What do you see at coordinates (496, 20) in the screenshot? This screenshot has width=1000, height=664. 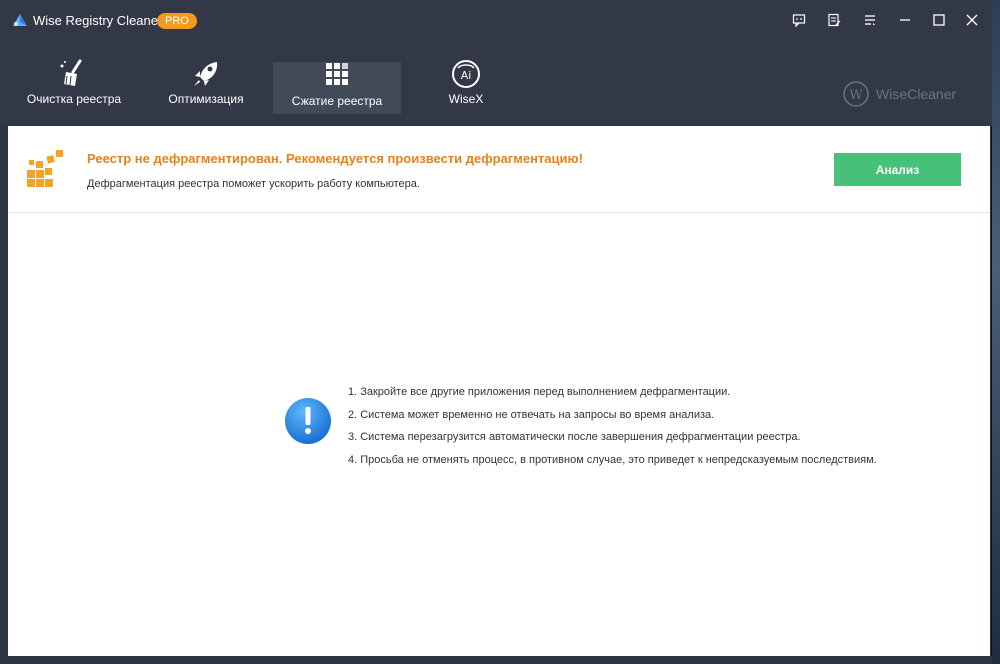 I see `title-bar: Wise Registry Cleaner 11 PRO` at bounding box center [496, 20].